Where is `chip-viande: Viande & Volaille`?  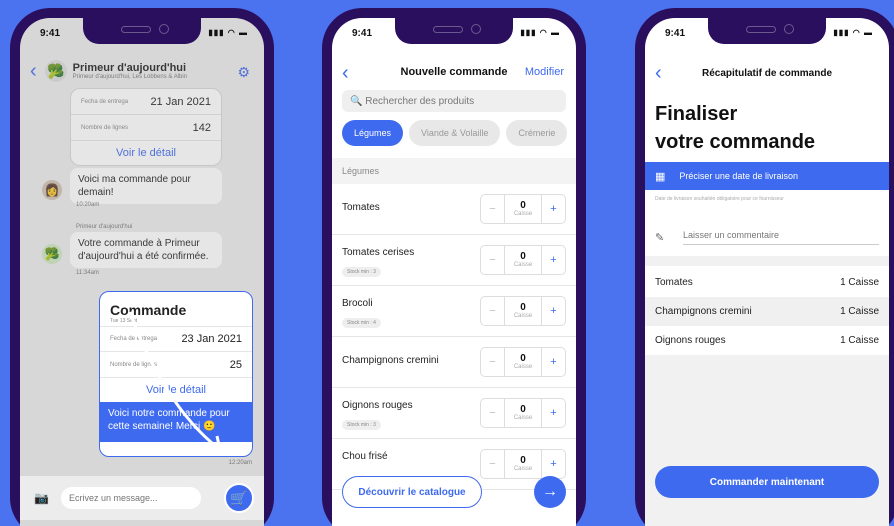
chip-viande: Viande & Volaille is located at coordinates (455, 133).